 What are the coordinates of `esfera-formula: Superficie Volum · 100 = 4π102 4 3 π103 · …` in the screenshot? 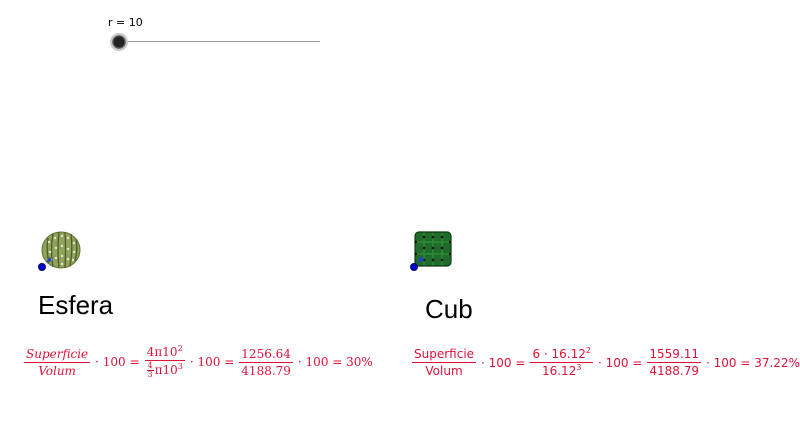 It's located at (199, 362).